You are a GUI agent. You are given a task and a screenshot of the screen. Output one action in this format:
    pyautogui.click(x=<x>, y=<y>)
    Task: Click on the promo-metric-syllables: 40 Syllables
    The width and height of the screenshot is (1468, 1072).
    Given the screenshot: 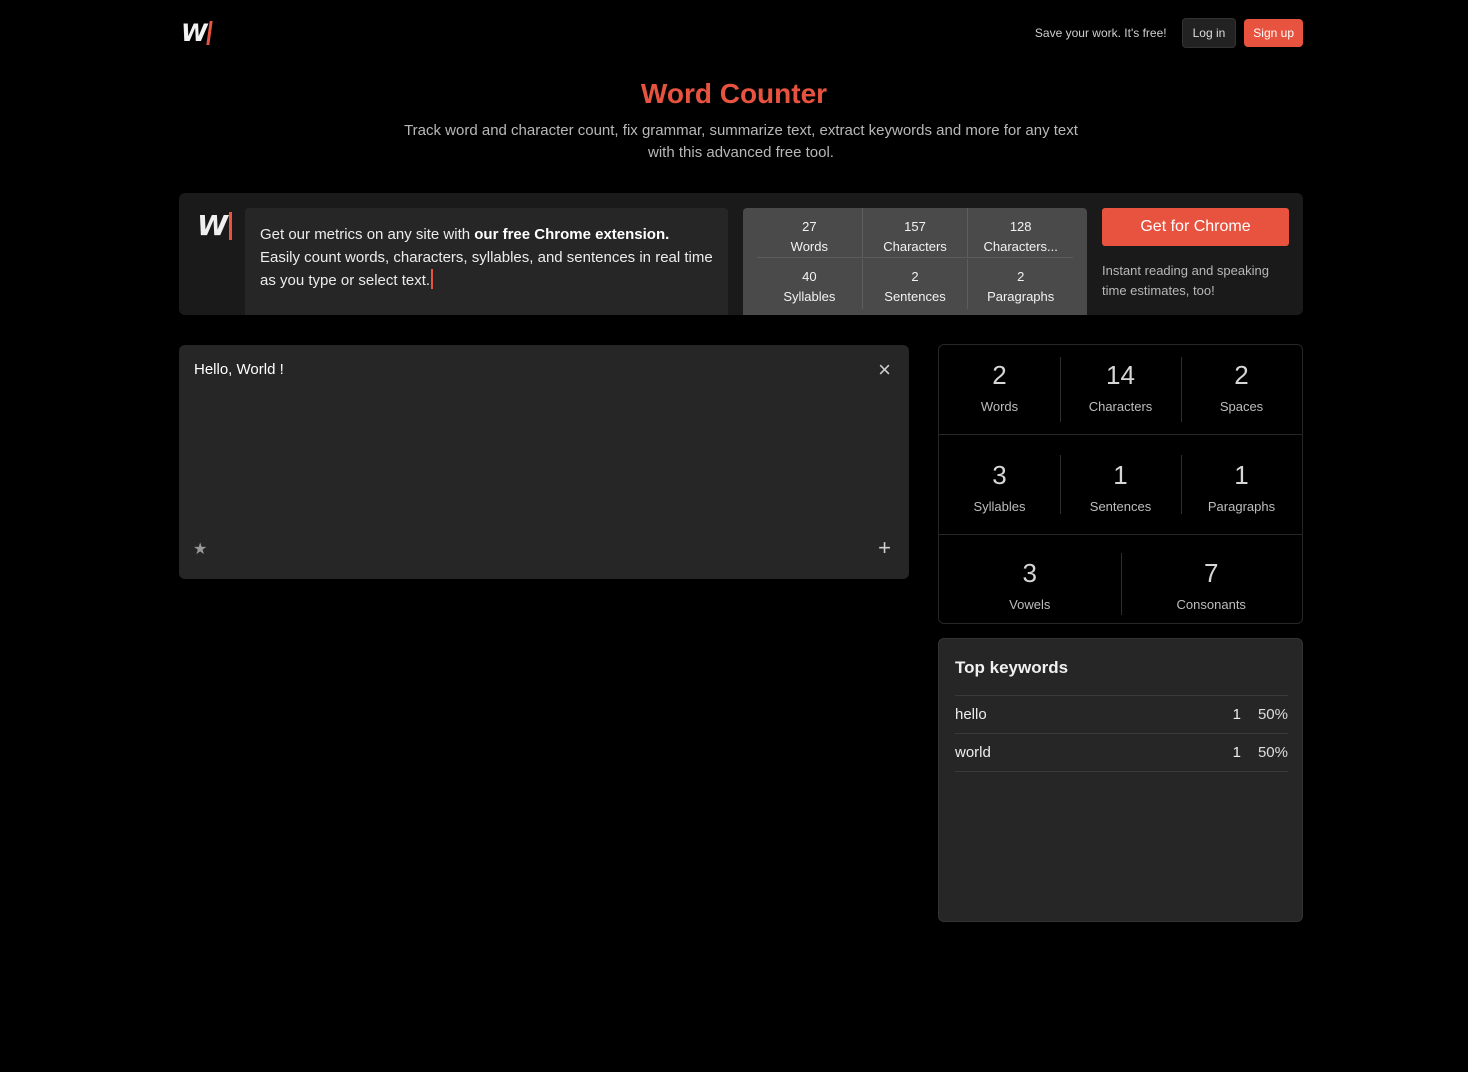 What is the action you would take?
    pyautogui.click(x=809, y=284)
    